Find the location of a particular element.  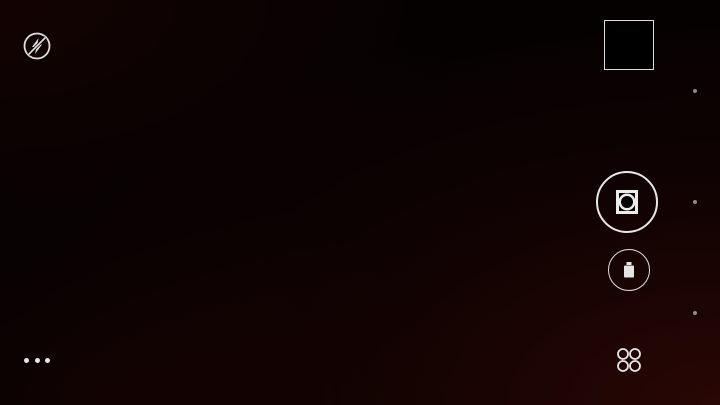

camera-modes-button is located at coordinates (629, 360).